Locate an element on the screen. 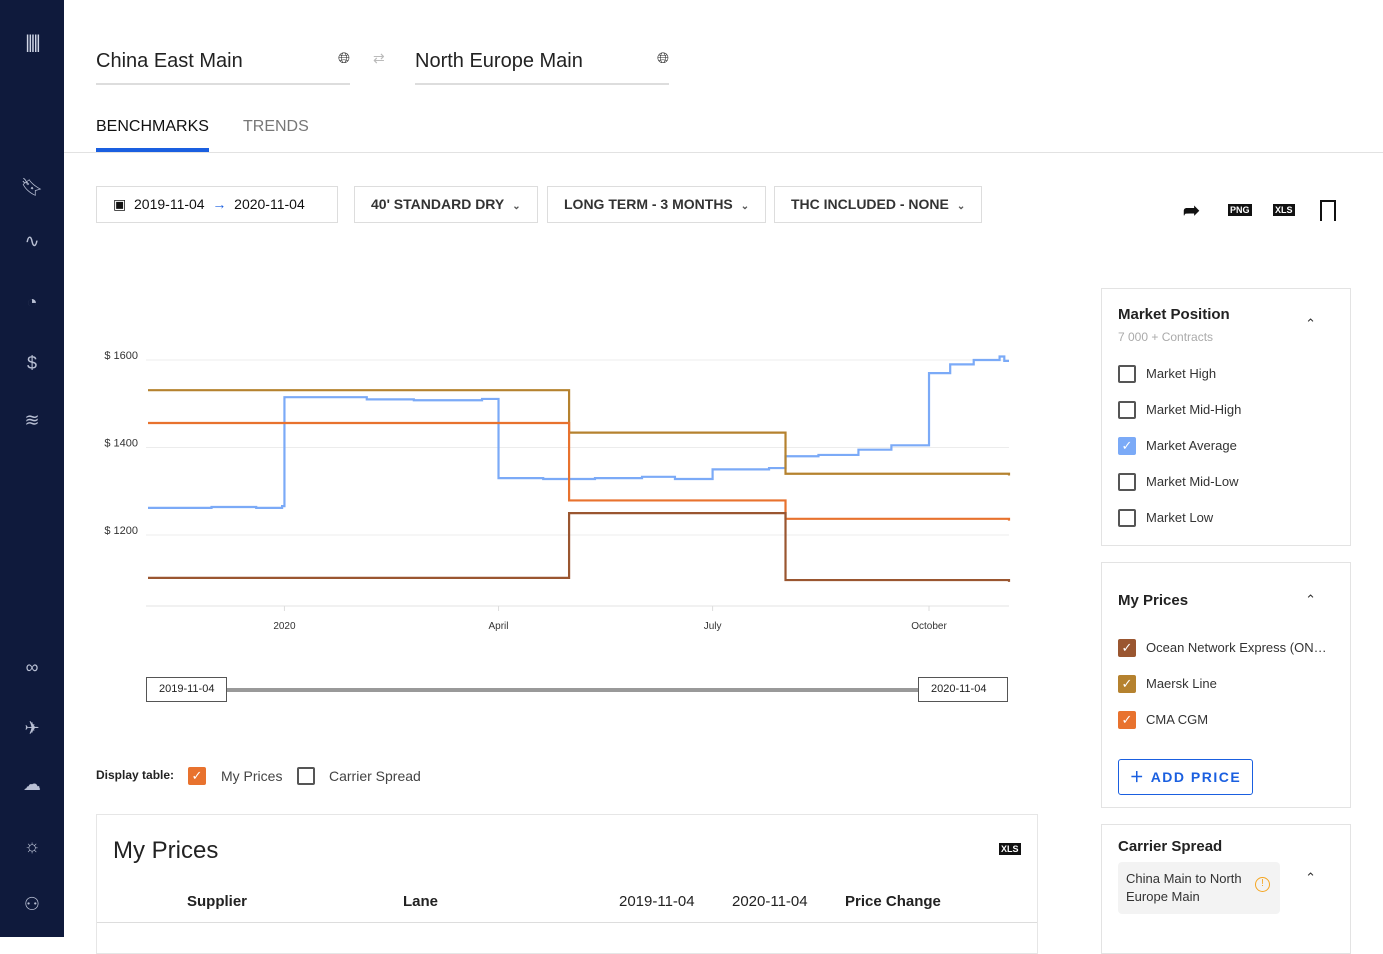 The image size is (1383, 954). carrier-spread-table-checkbox is located at coordinates (306, 776).